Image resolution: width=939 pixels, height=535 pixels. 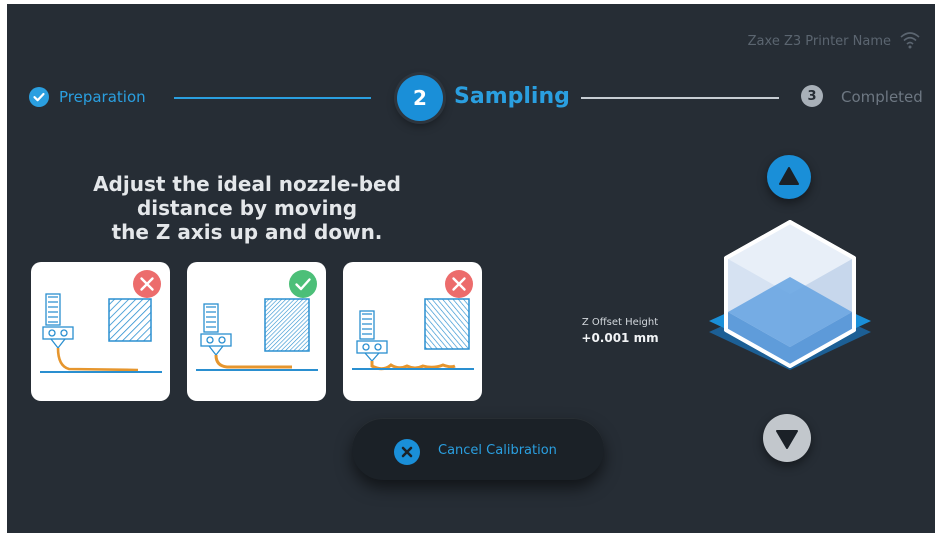 I want to click on step-completed-number: 3, so click(x=812, y=96).